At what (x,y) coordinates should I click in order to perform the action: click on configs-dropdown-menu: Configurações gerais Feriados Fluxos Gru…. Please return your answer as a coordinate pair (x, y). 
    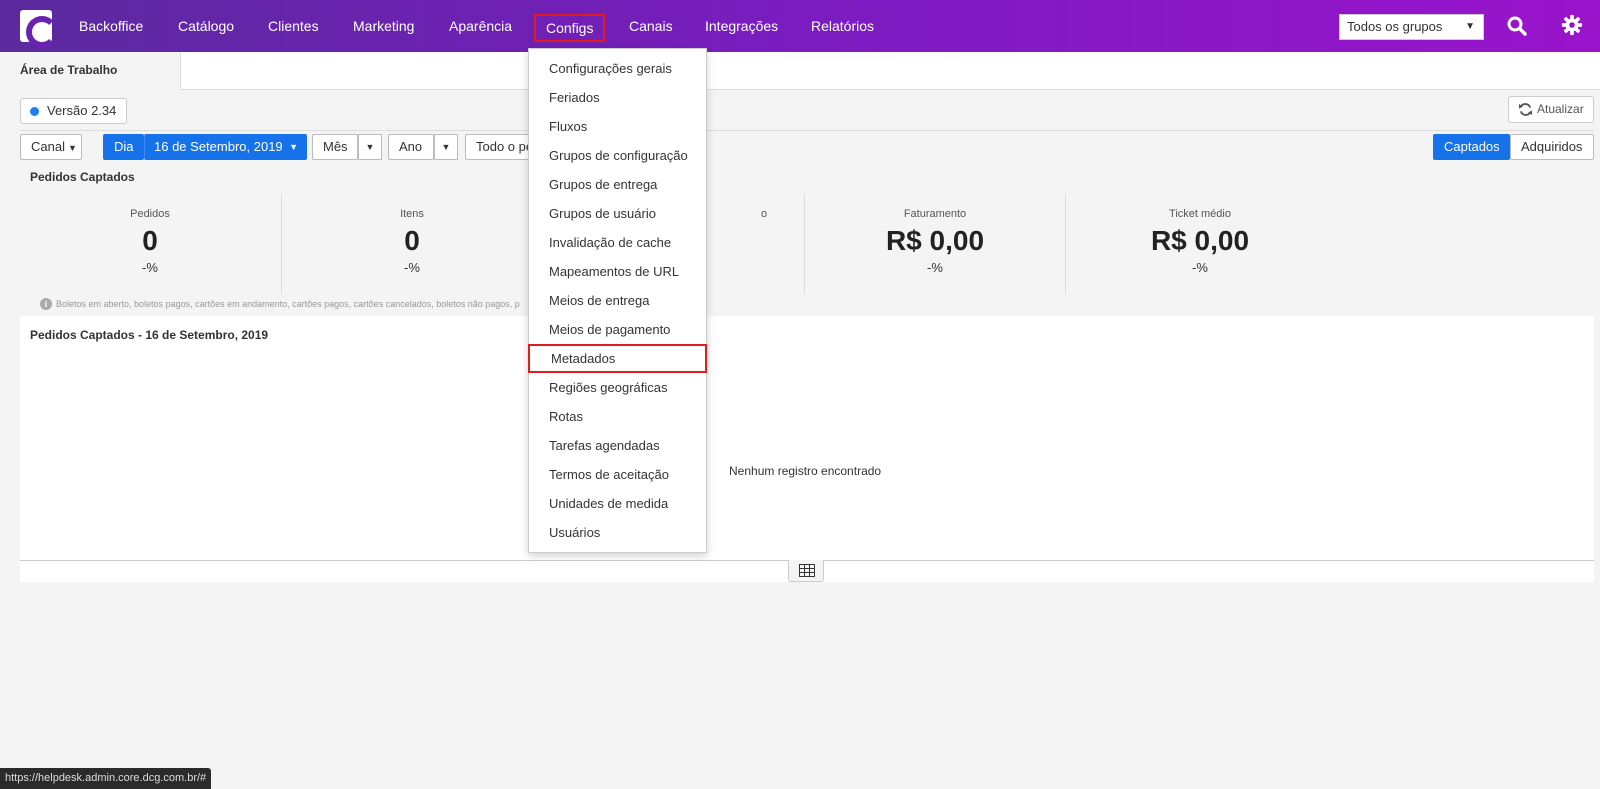
    Looking at the image, I should click on (617, 300).